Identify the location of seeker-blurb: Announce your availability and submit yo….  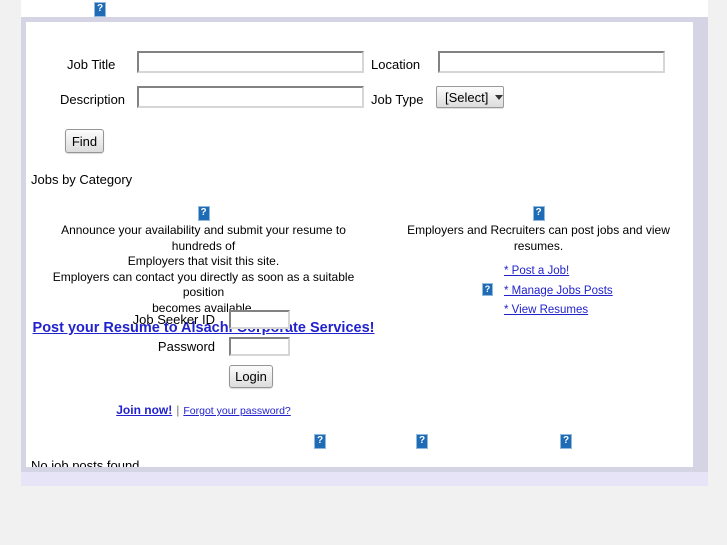
(203, 269).